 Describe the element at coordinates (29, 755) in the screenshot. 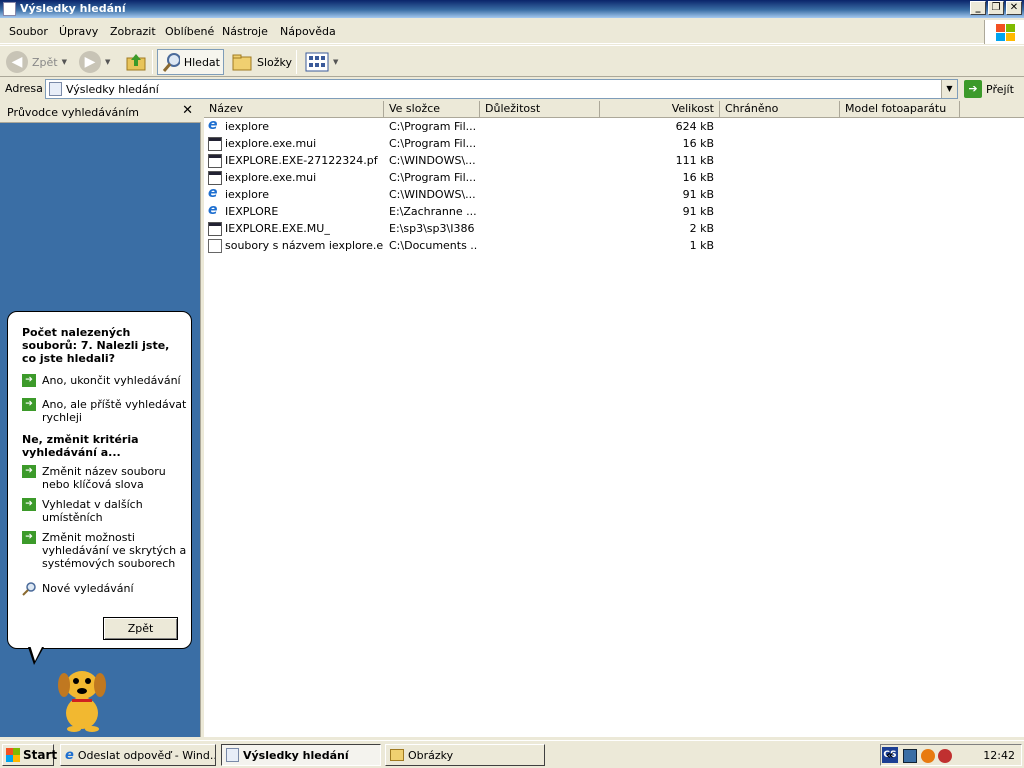

I see `start-button: Start` at that location.